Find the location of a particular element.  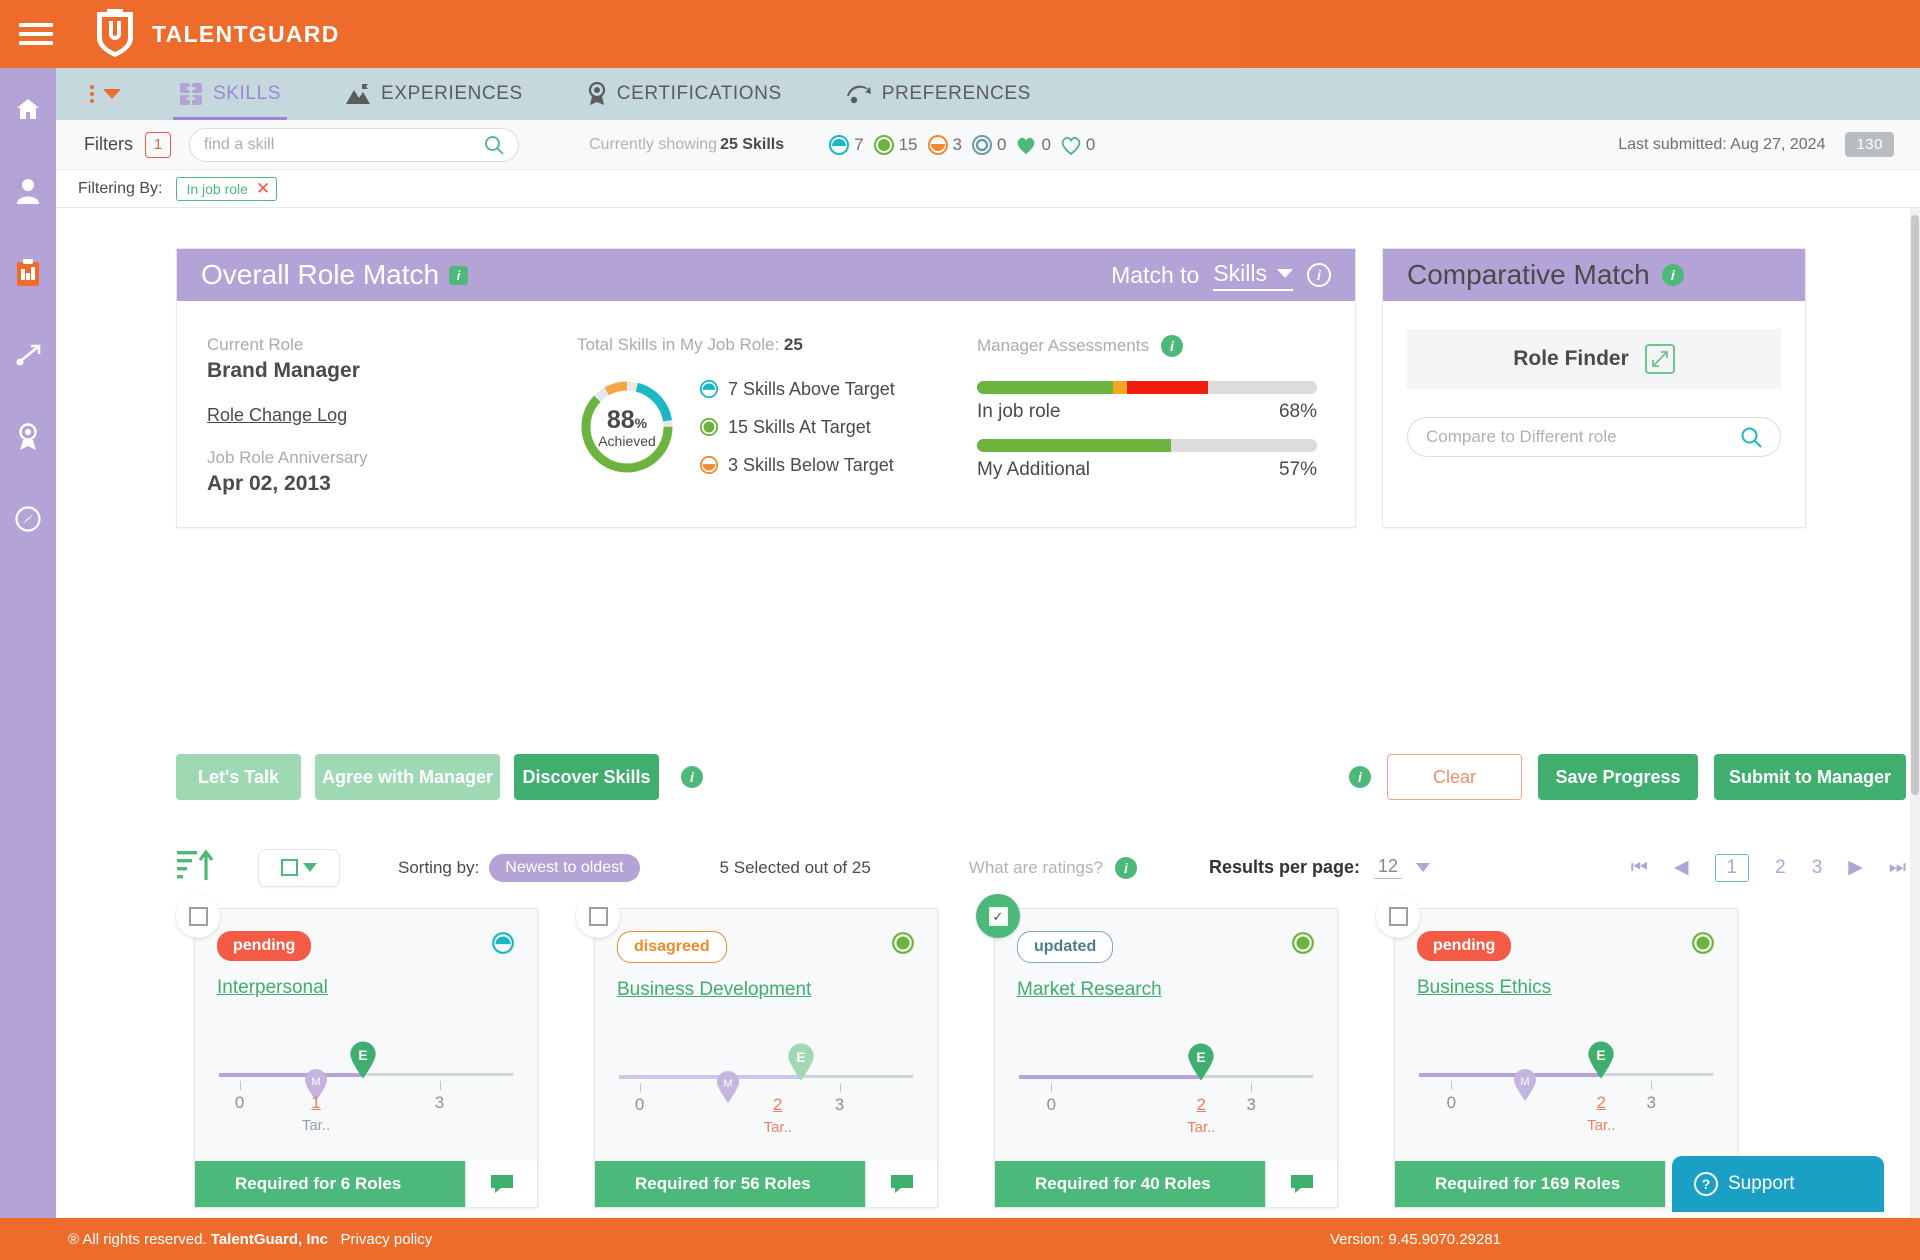

skill-search-box is located at coordinates (354, 144).